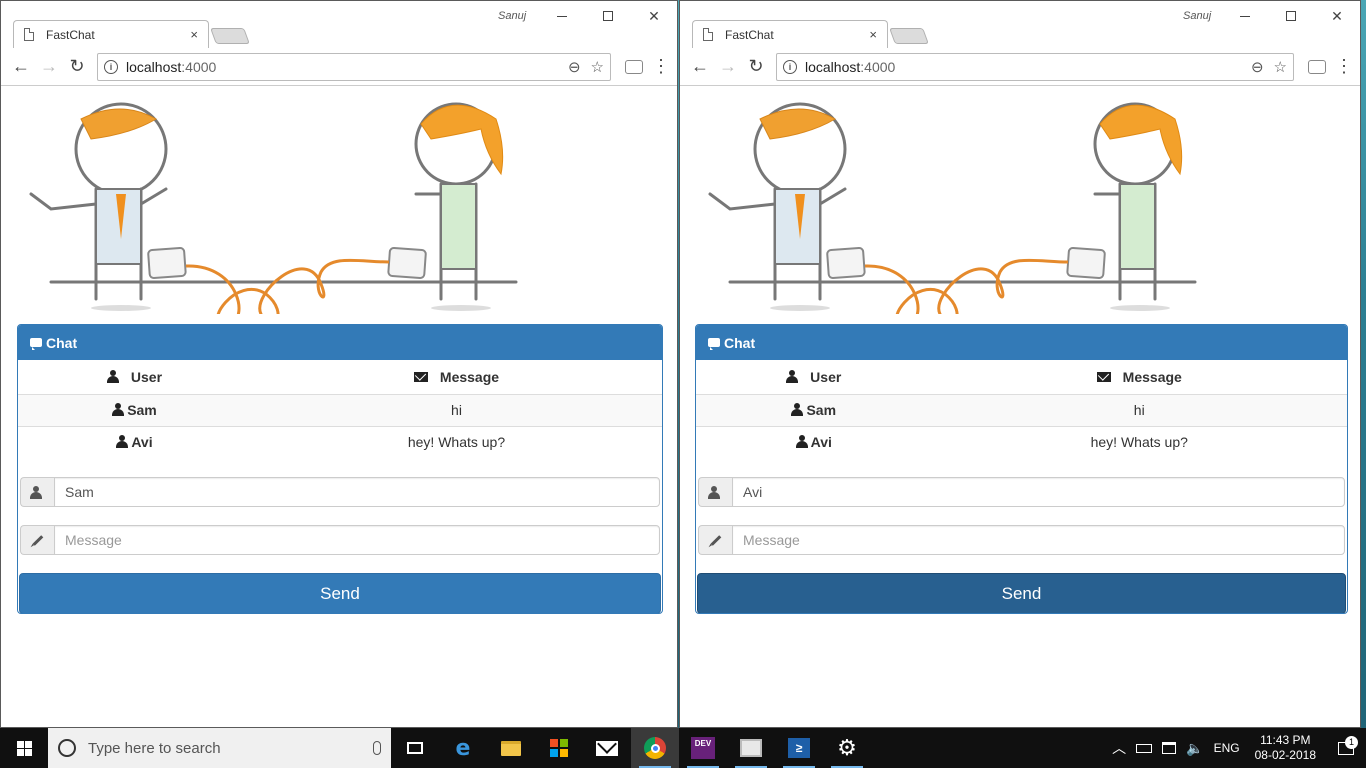 The image size is (1366, 768). I want to click on microphone-icon, so click(377, 748).